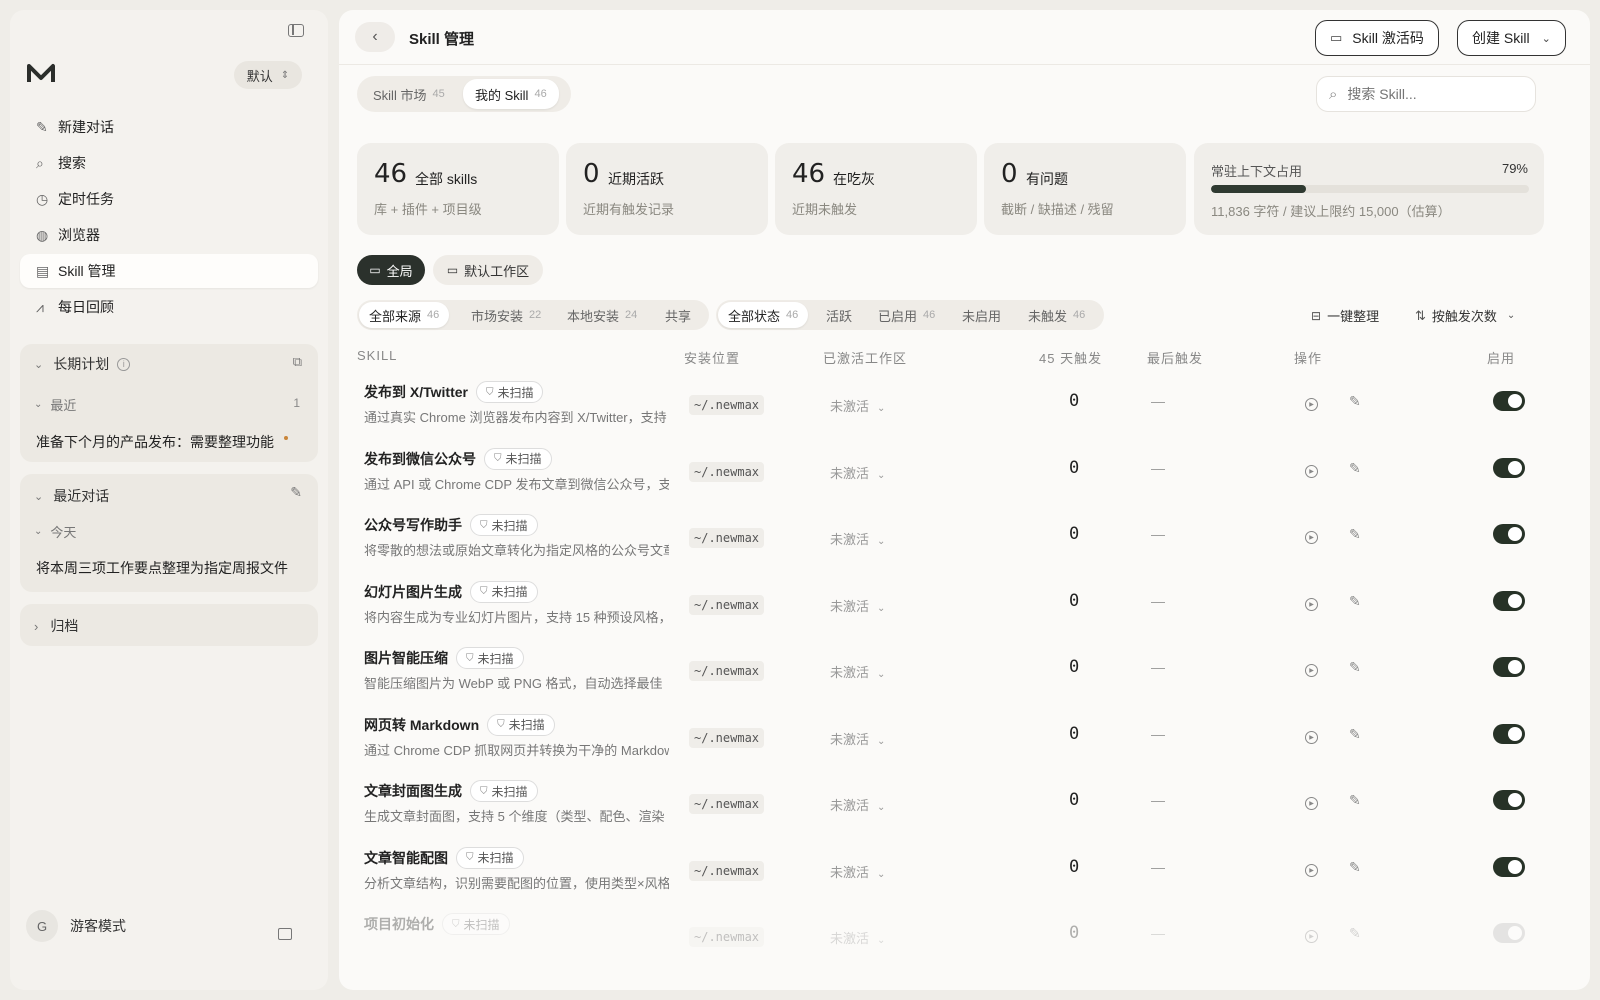 This screenshot has height=1000, width=1600. What do you see at coordinates (377, 355) in the screenshot?
I see `col-skill: SKILL` at bounding box center [377, 355].